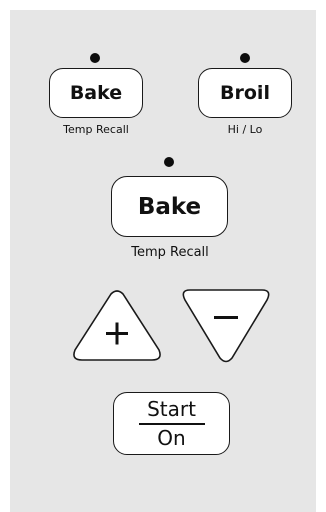 This screenshot has width=326, height=512. I want to click on decrease-button, so click(226, 326).